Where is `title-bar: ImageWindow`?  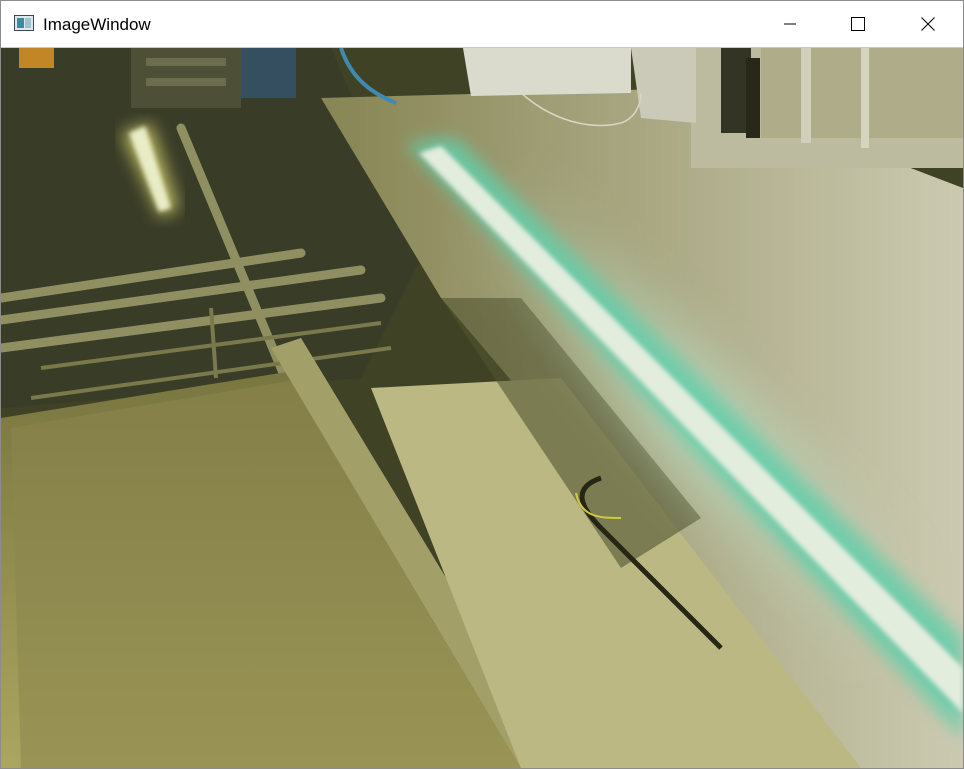 title-bar: ImageWindow is located at coordinates (482, 24).